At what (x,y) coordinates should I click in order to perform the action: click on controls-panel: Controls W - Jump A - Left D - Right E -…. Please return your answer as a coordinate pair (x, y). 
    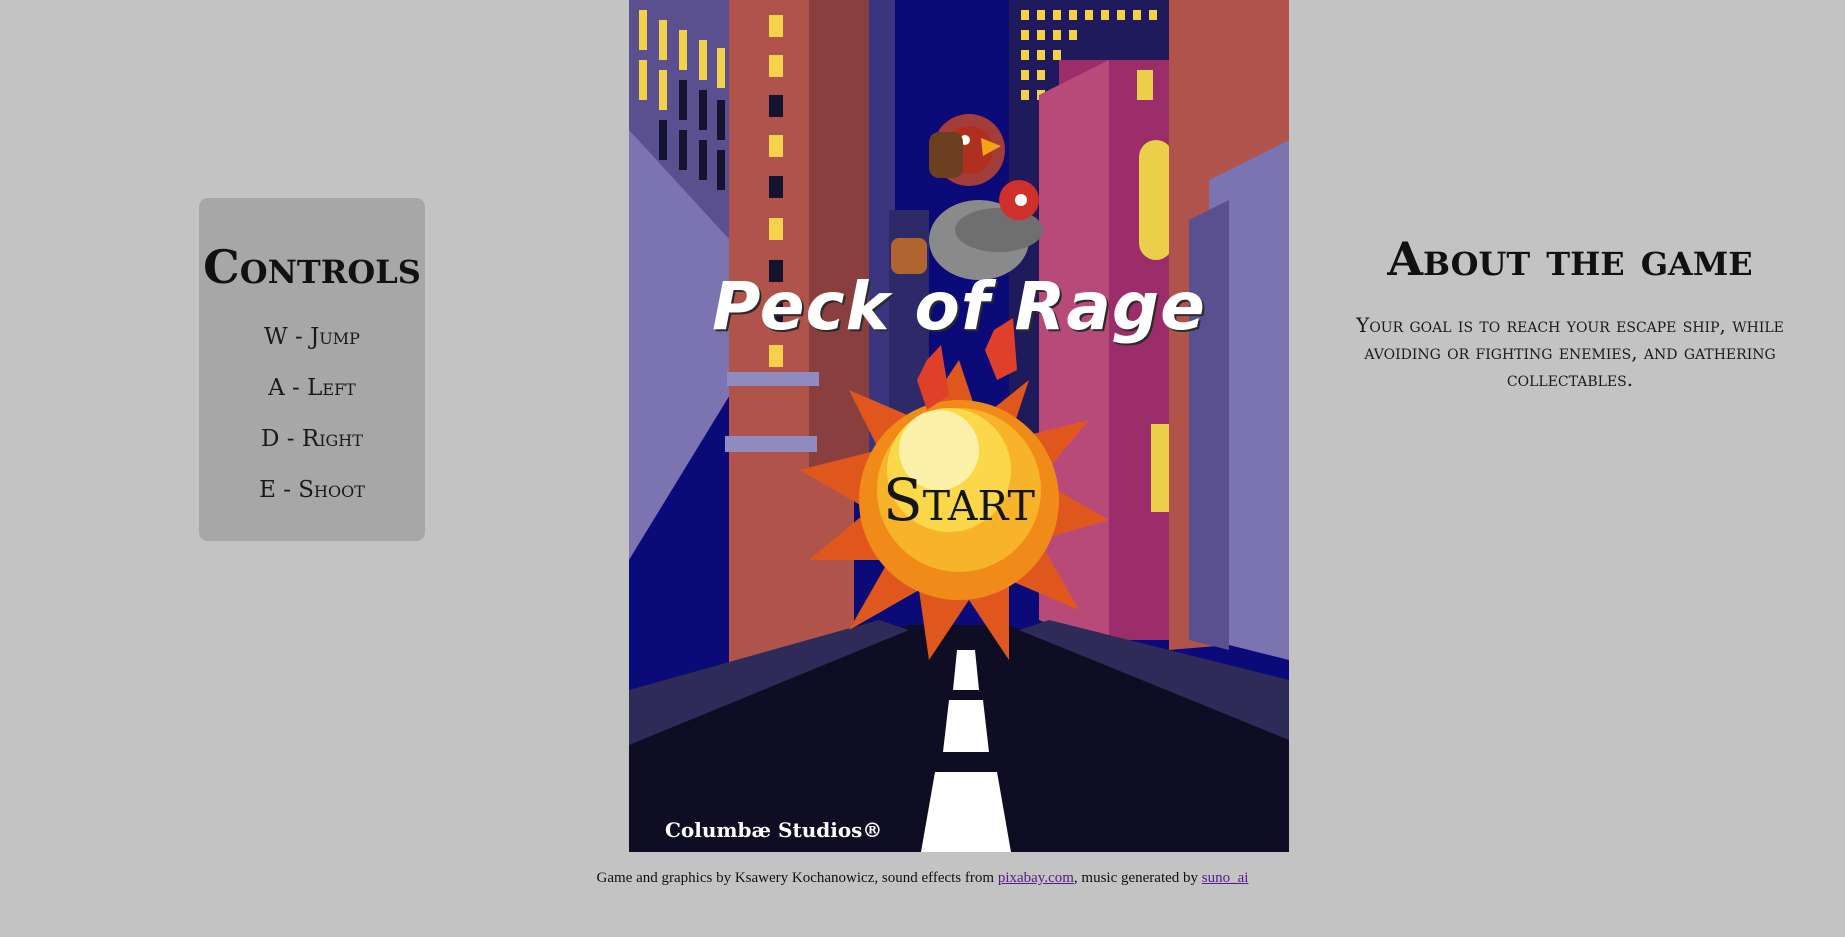
    Looking at the image, I should click on (312, 369).